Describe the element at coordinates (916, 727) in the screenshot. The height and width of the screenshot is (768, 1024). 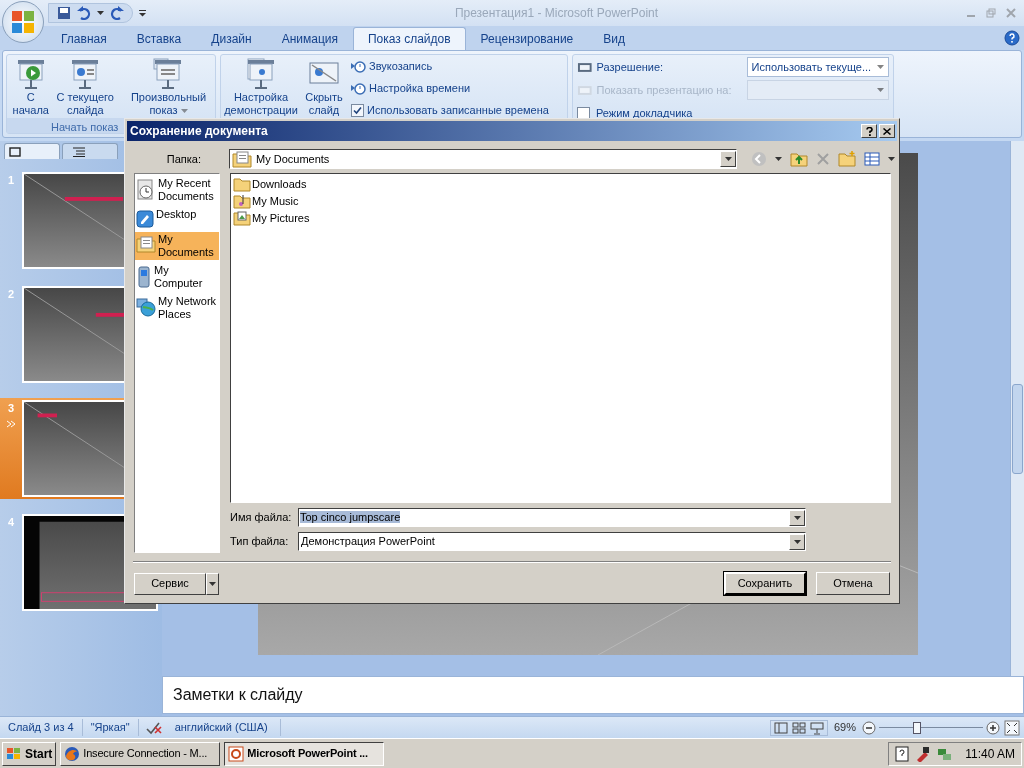
I see `zoom-slider-thumb` at that location.